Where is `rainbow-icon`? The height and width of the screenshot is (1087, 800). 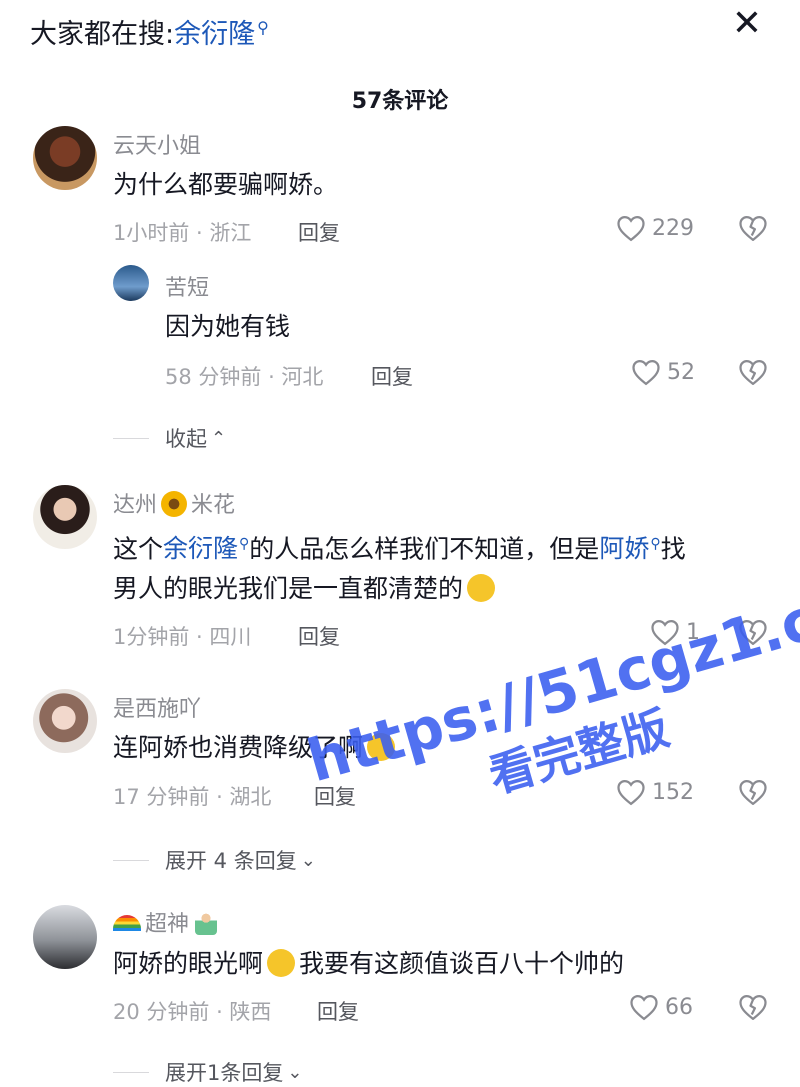 rainbow-icon is located at coordinates (127, 923).